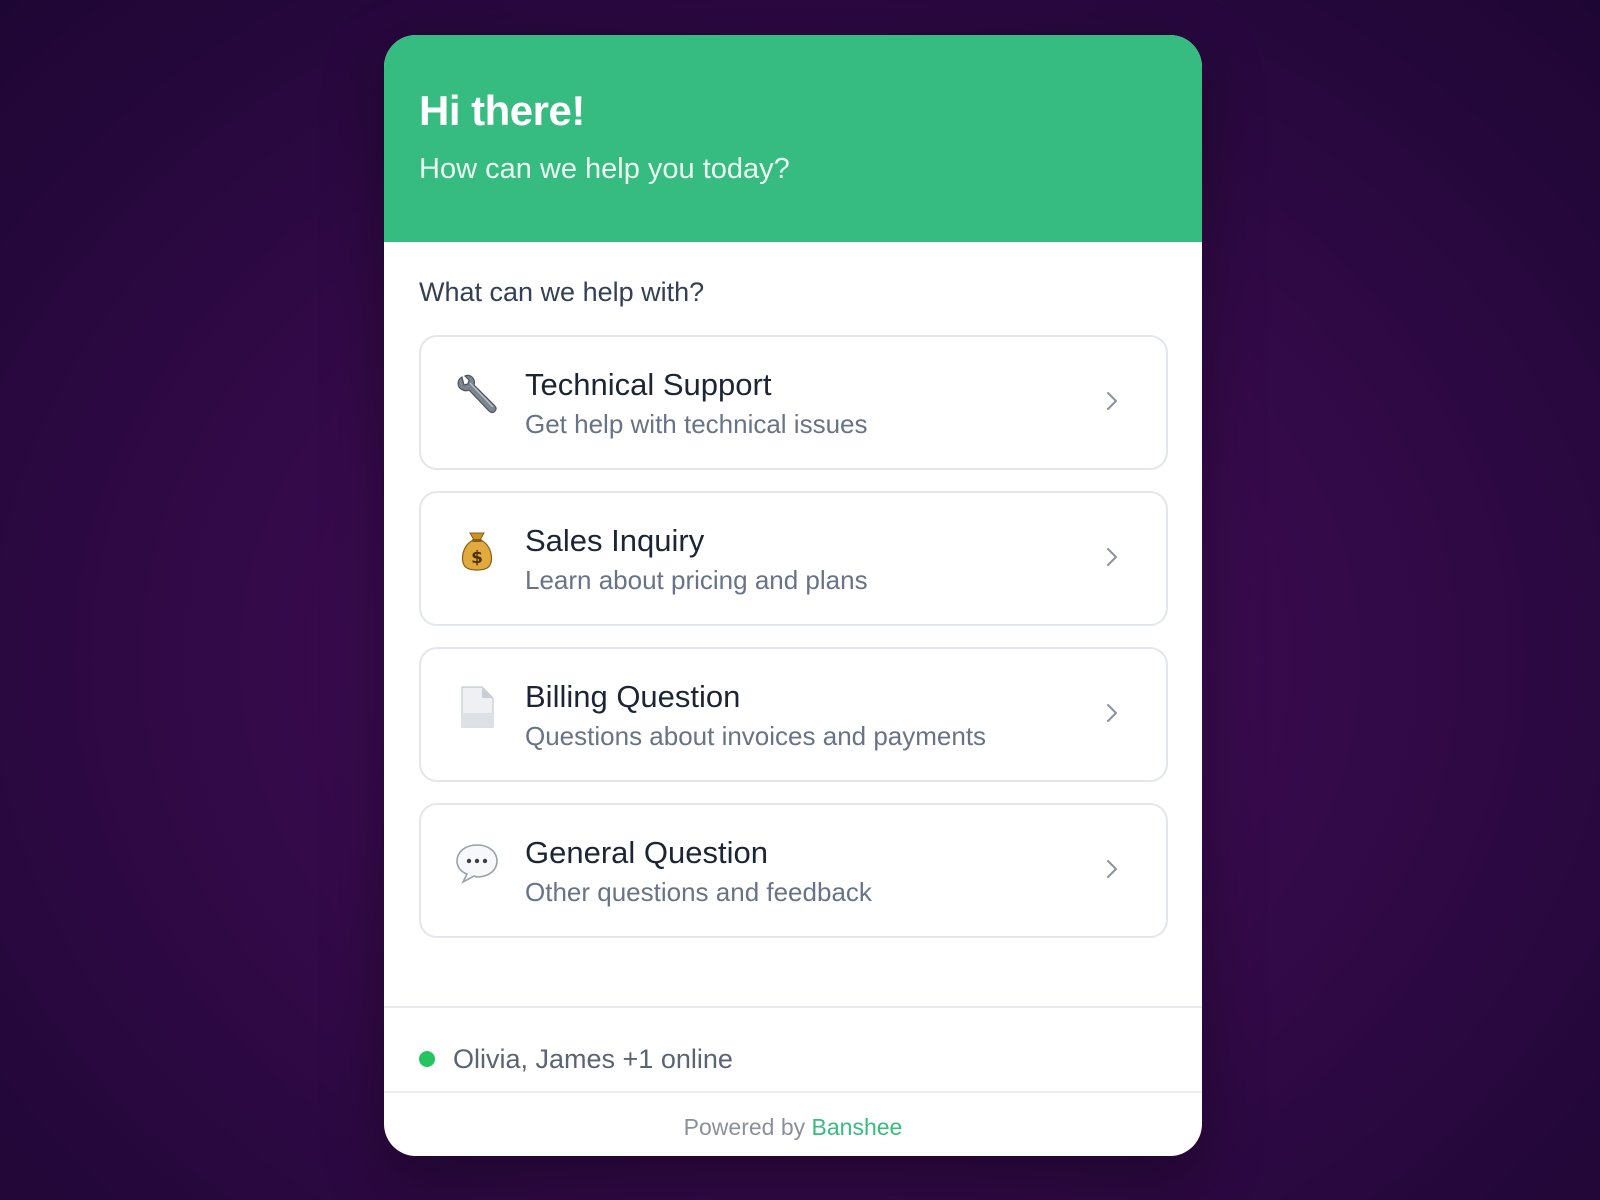 The image size is (1600, 1200). What do you see at coordinates (615, 540) in the screenshot?
I see `option-title: Sales Inquiry` at bounding box center [615, 540].